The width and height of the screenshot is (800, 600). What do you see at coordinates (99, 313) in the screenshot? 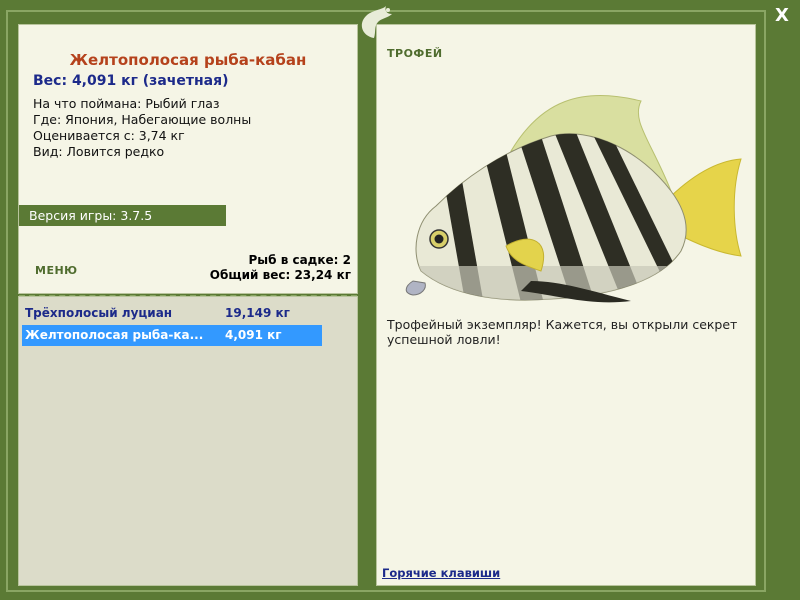
I see `list-item-name: Трёхполосый луциан` at bounding box center [99, 313].